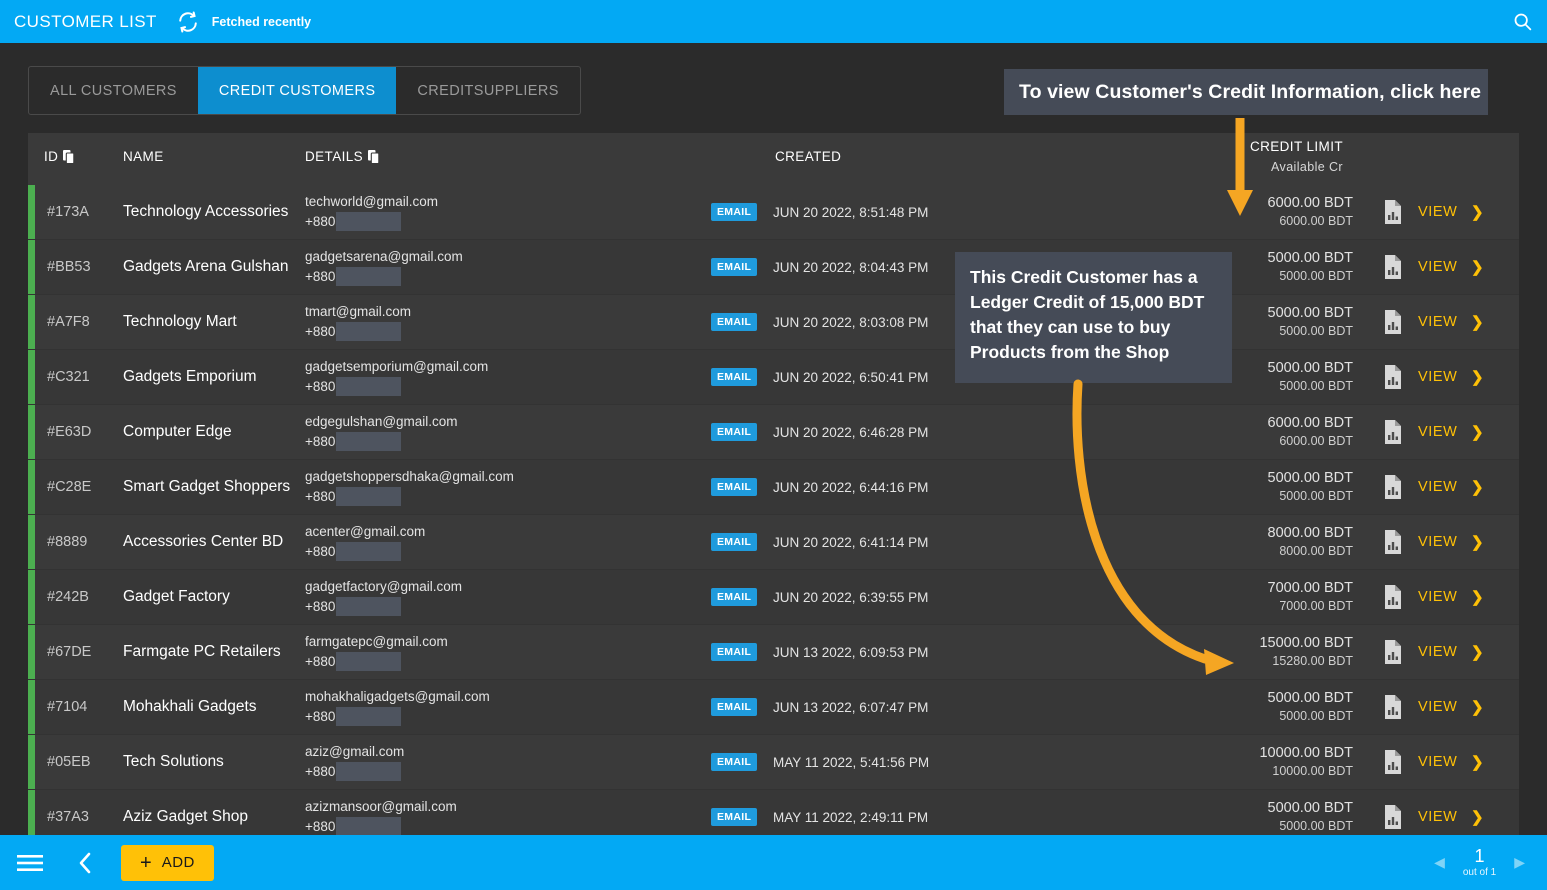 Image resolution: width=1547 pixels, height=890 pixels. I want to click on cell-email: gadgetsarena@gmail.com, so click(505, 256).